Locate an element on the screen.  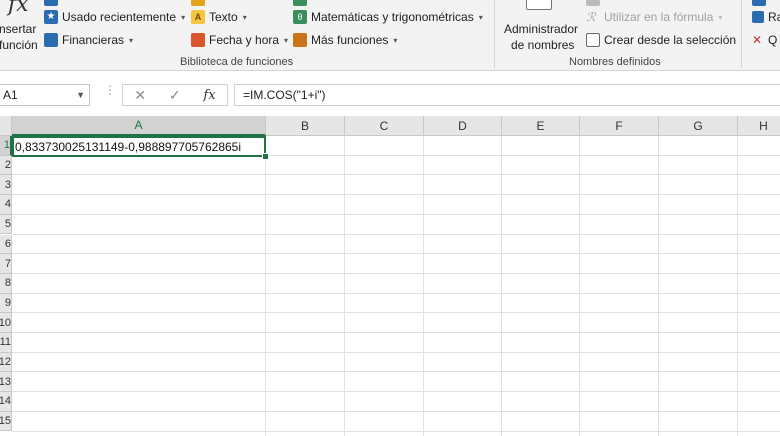
audit-top-icon is located at coordinates (759, 3).